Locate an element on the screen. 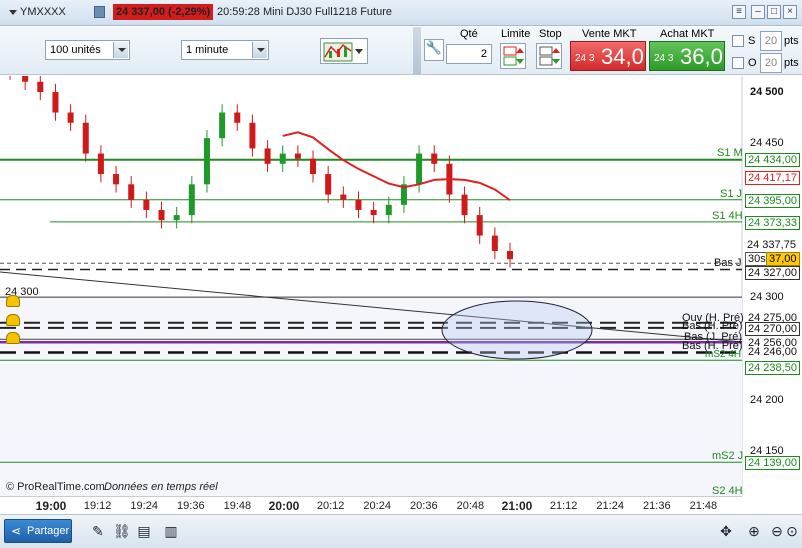 The image size is (802, 548). sell-label: Vente MKT is located at coordinates (609, 34).